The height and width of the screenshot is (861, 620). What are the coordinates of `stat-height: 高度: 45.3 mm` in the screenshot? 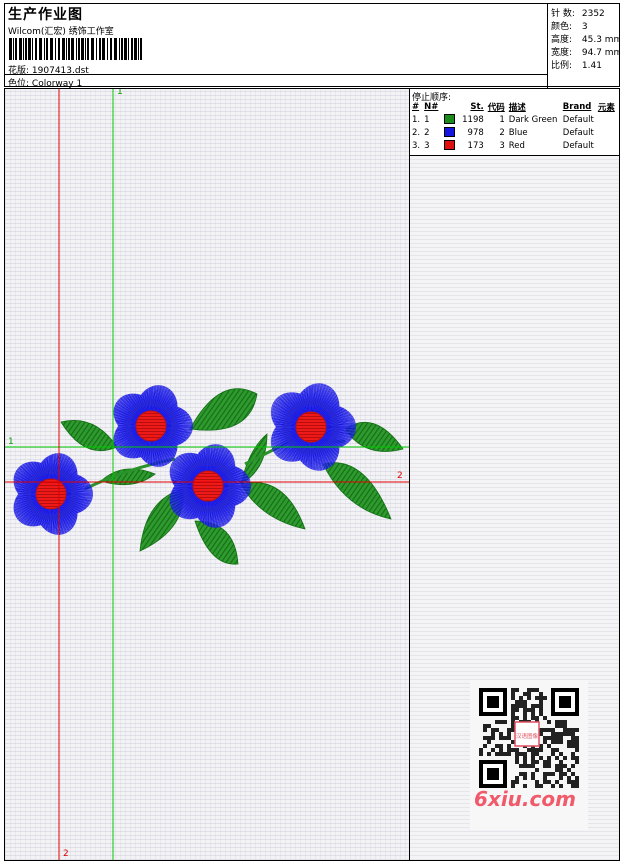 It's located at (585, 40).